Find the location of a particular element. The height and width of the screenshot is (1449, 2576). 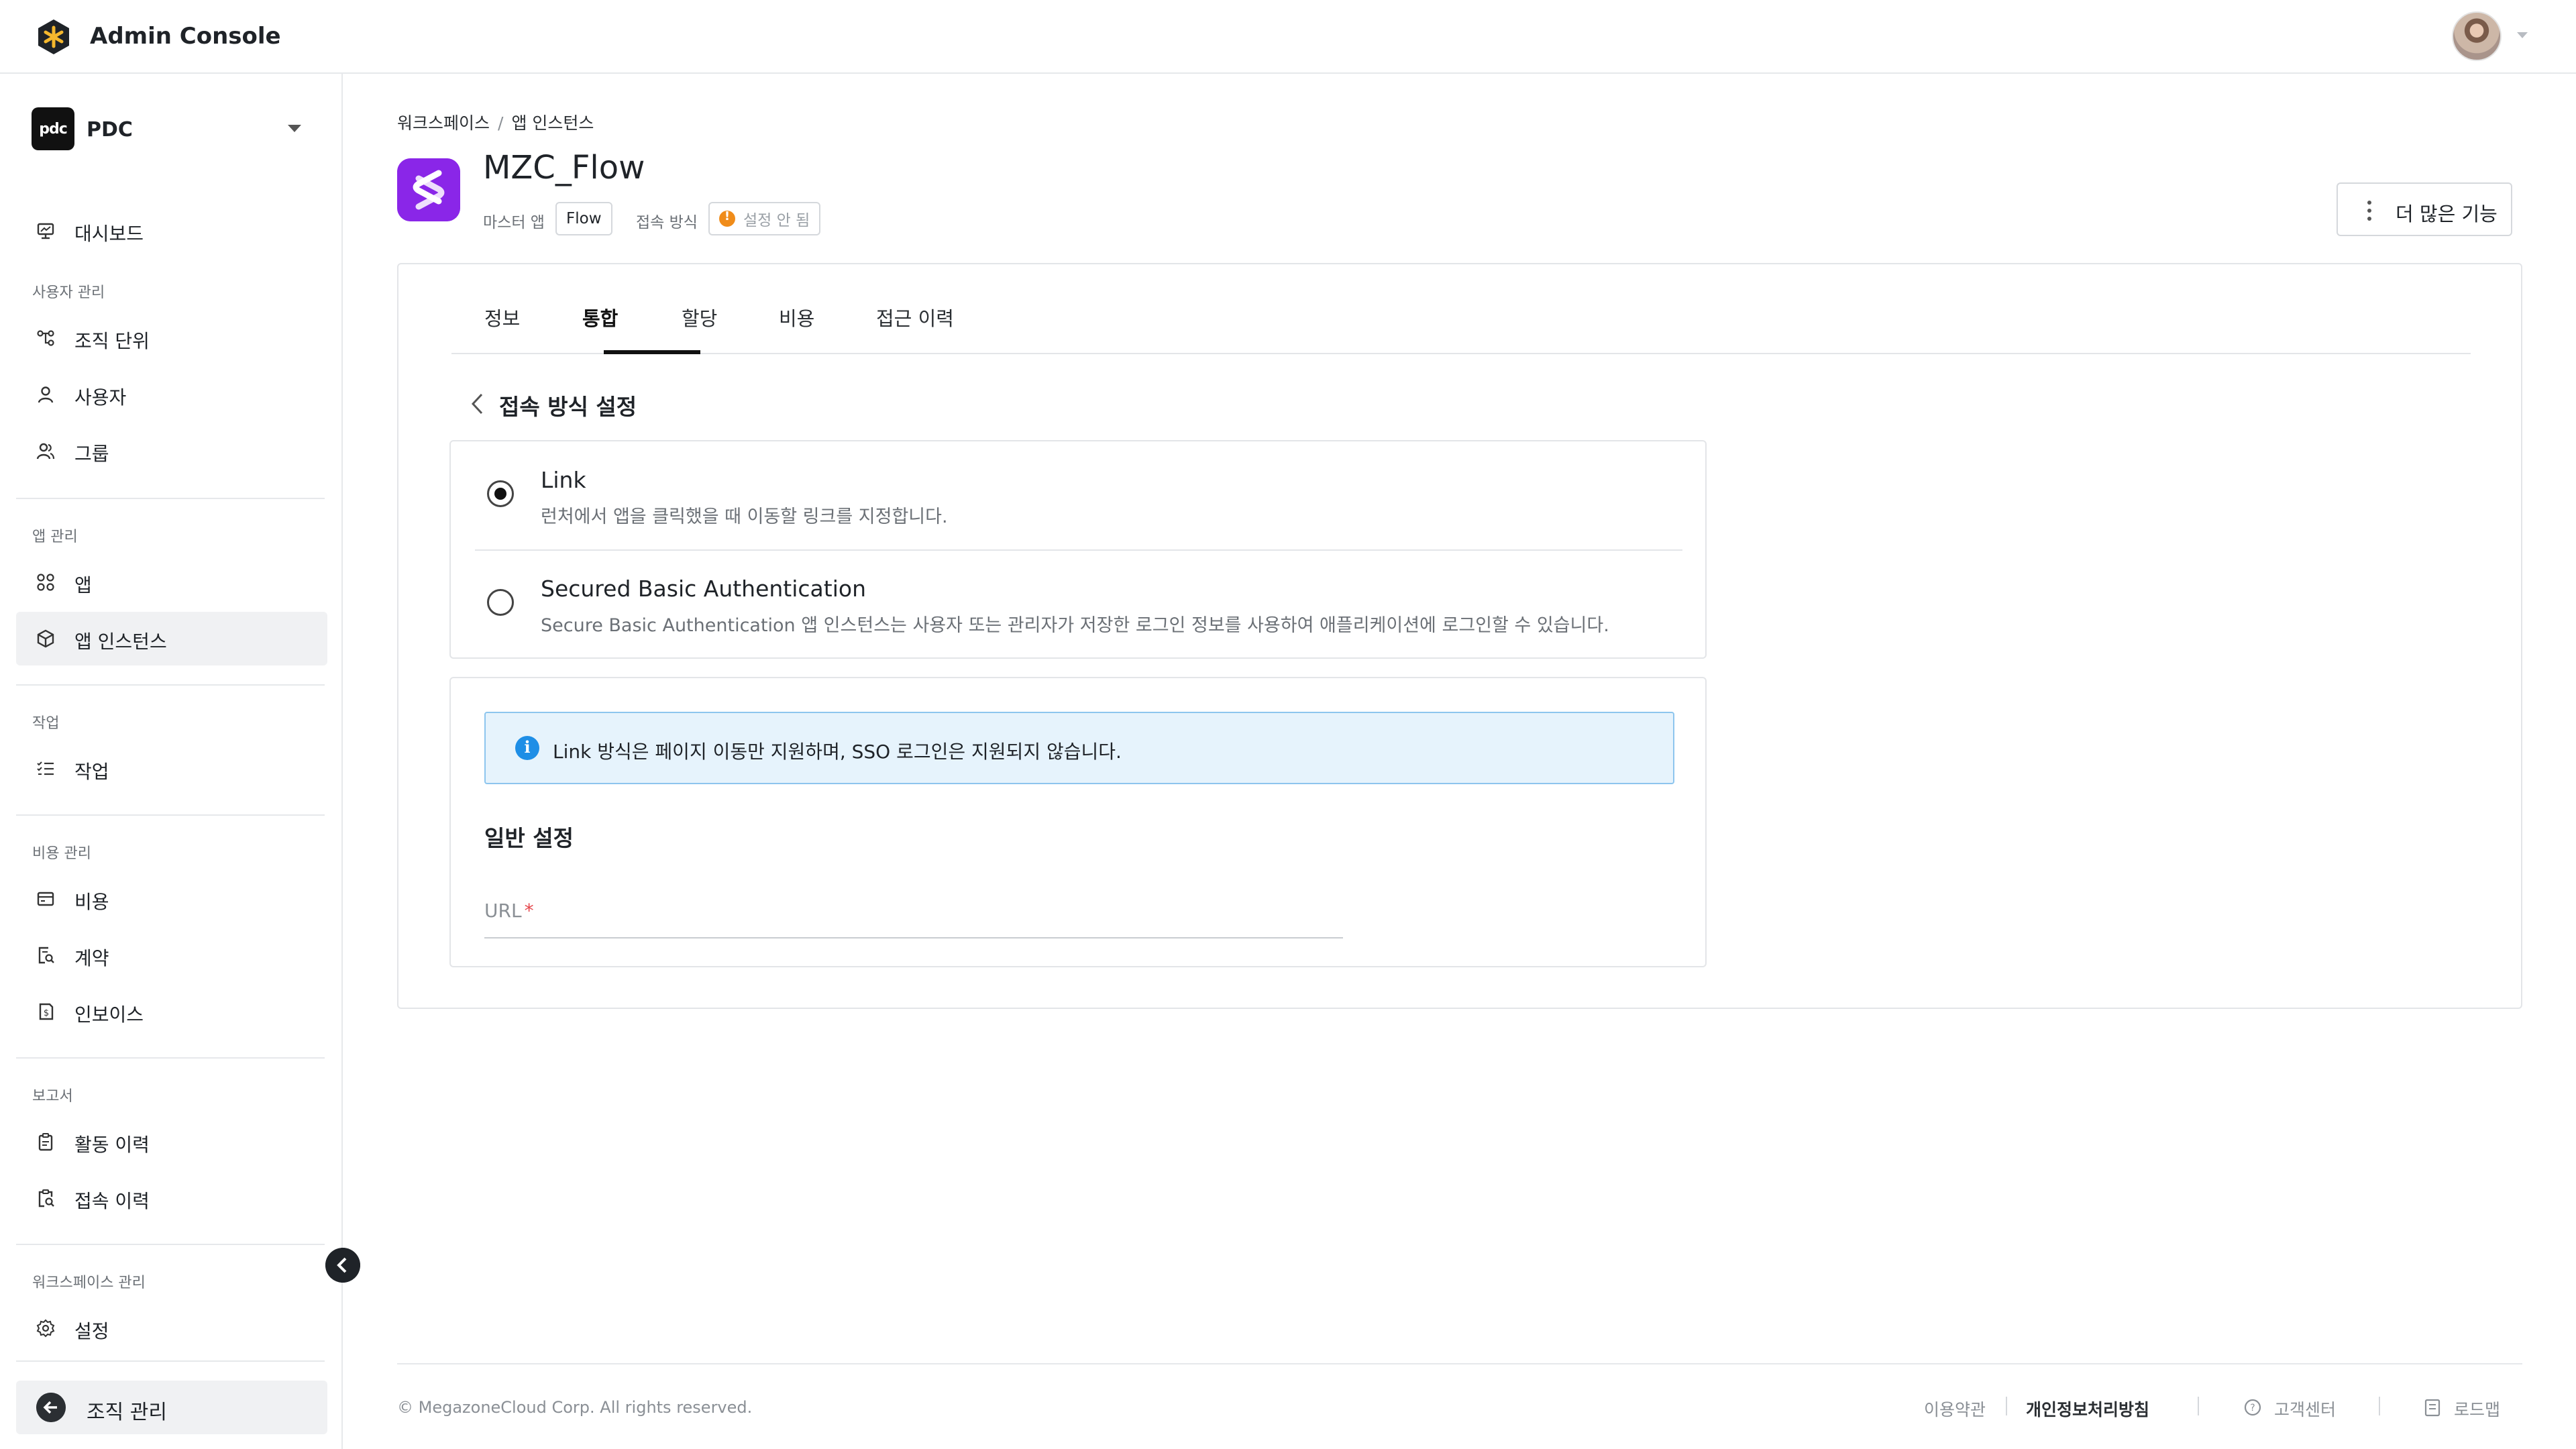

required-mark: * is located at coordinates (529, 911).